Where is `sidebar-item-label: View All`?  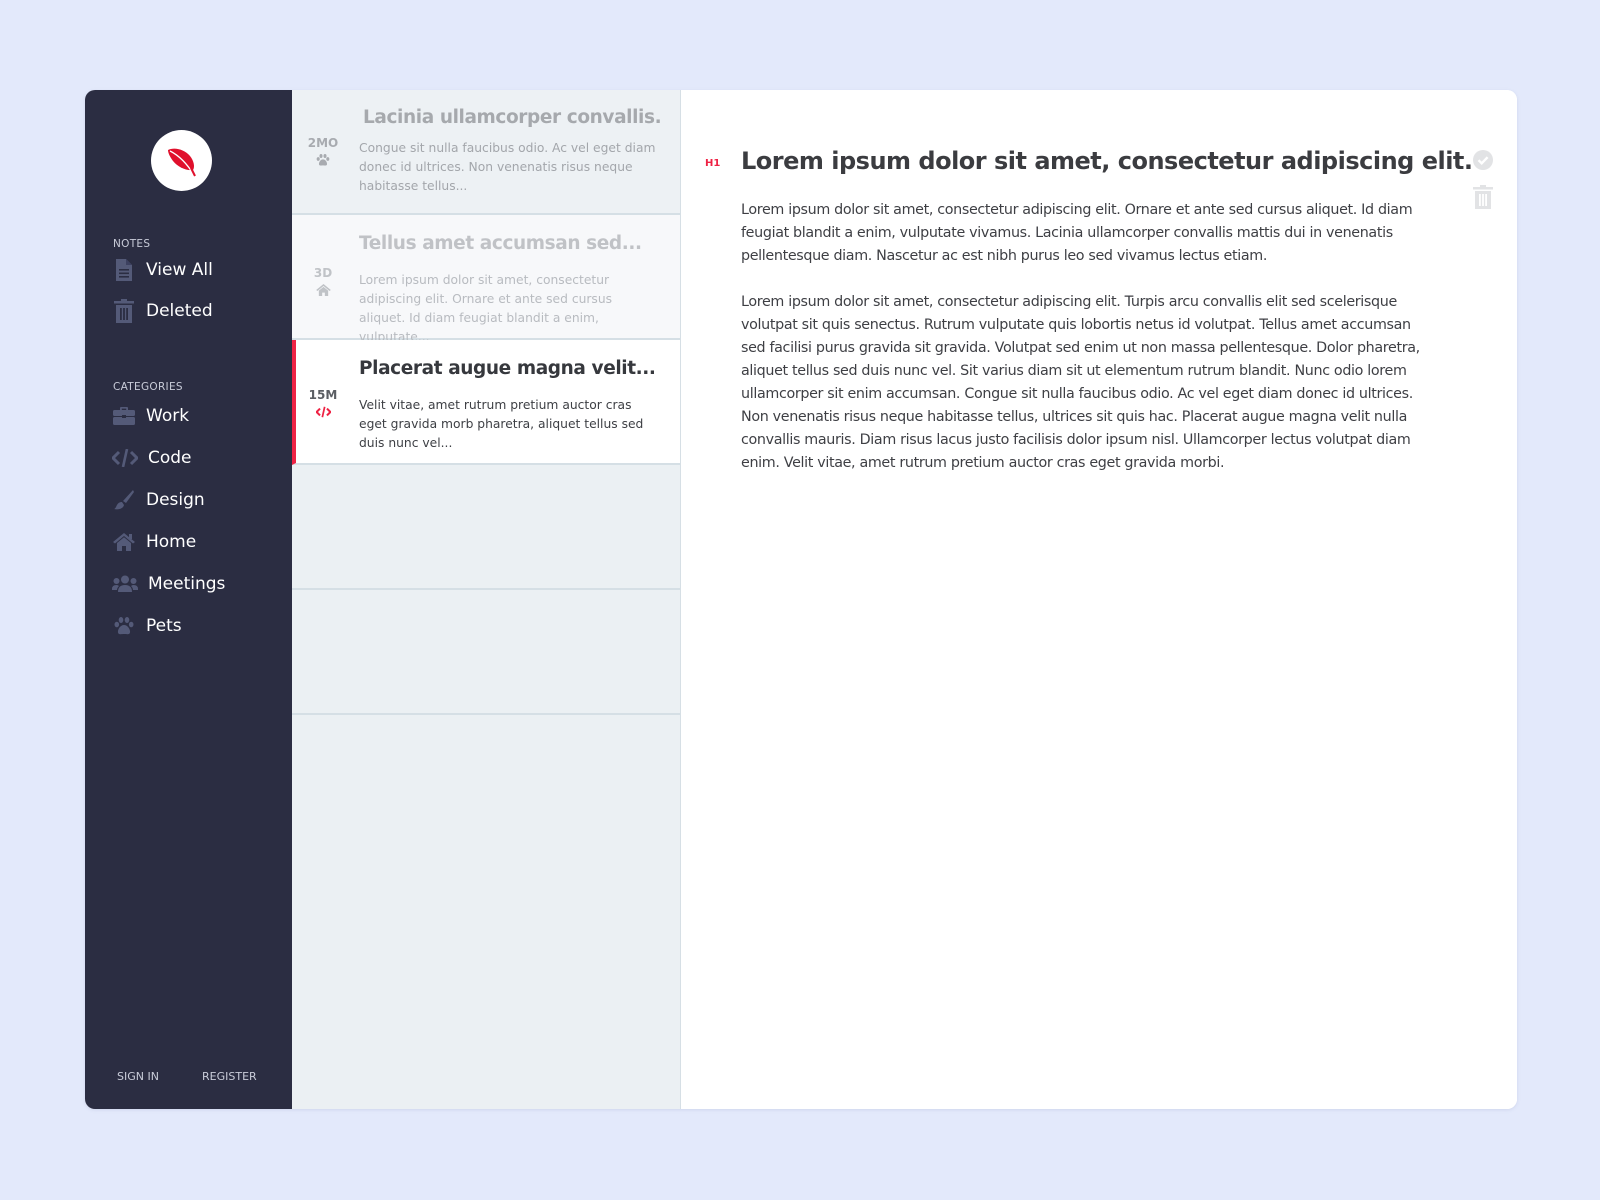
sidebar-item-label: View All is located at coordinates (179, 270).